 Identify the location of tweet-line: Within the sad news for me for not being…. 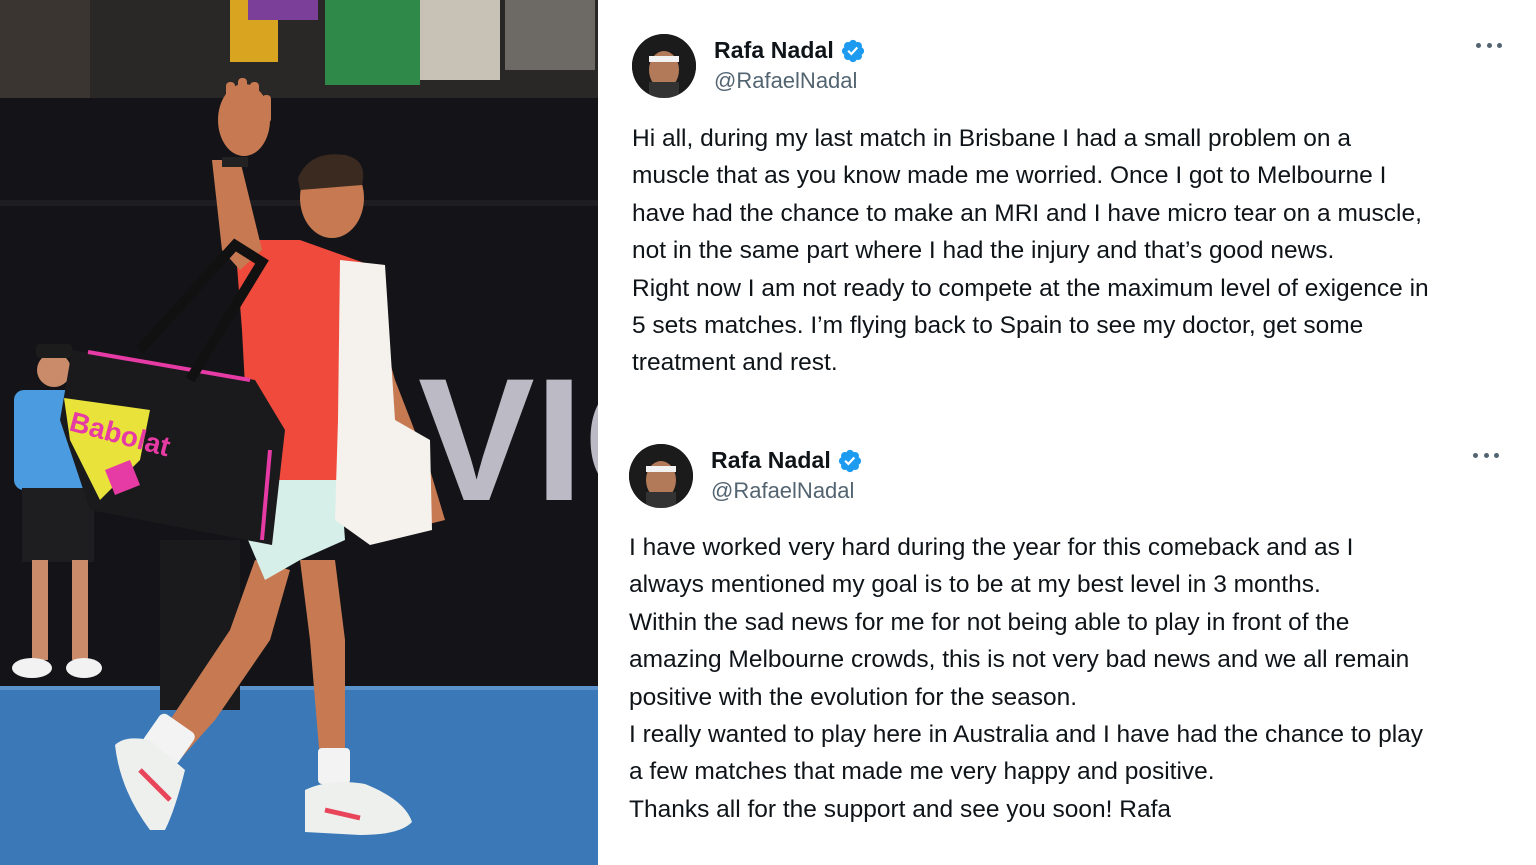
(989, 622).